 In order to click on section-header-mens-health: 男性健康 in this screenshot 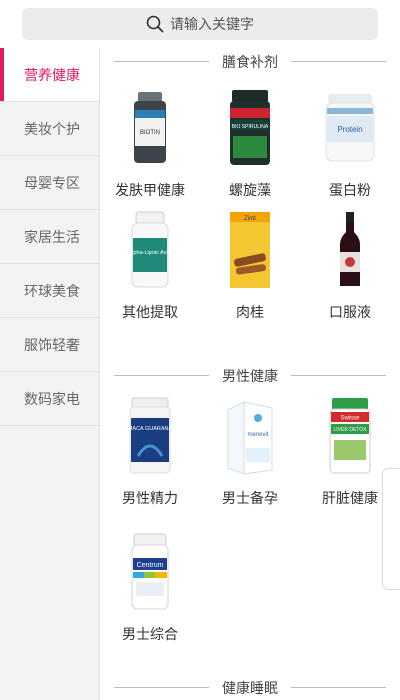, I will do `click(250, 376)`.